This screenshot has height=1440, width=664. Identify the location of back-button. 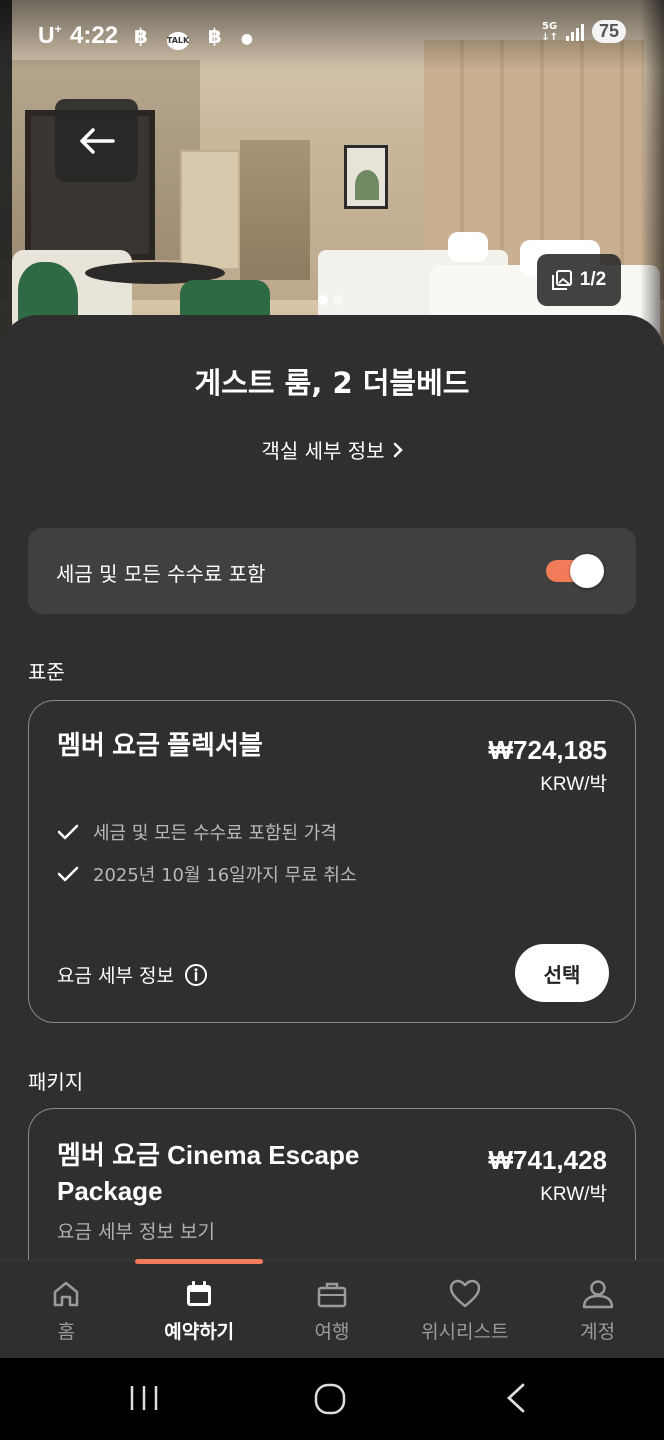
(96, 140).